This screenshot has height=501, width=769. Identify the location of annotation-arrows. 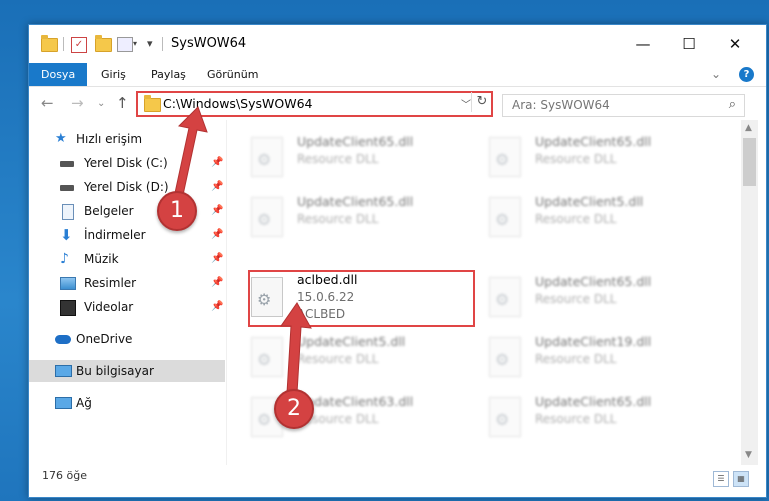
(243, 250).